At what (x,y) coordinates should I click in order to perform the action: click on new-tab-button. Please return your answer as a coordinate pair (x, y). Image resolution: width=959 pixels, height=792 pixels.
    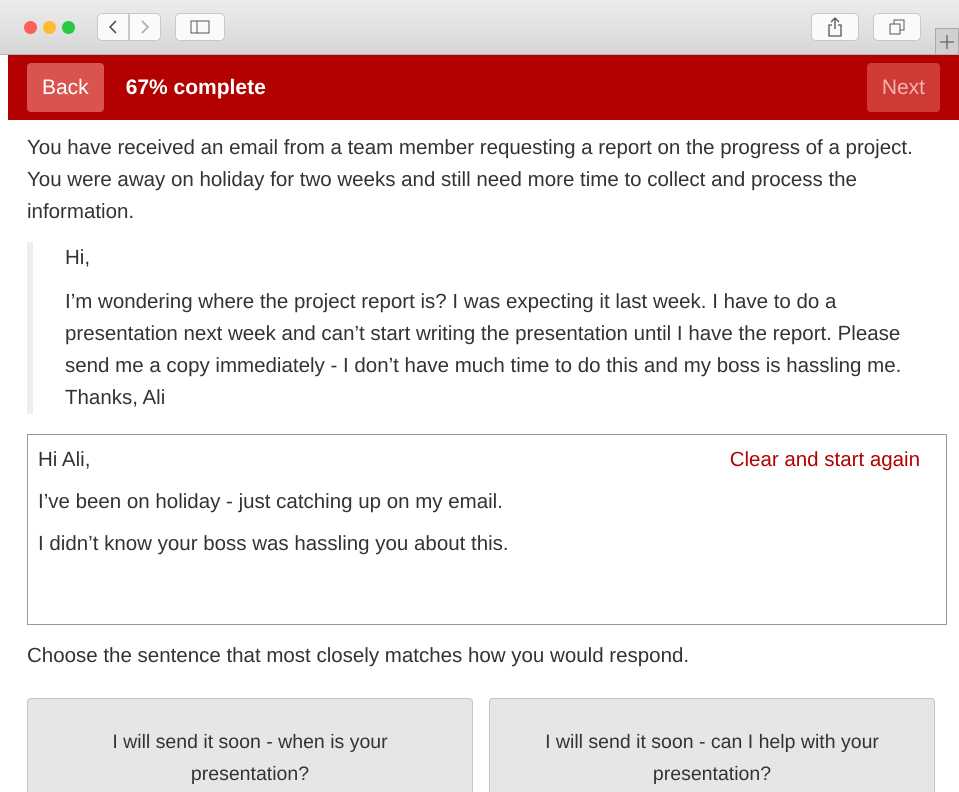
    Looking at the image, I should click on (947, 41).